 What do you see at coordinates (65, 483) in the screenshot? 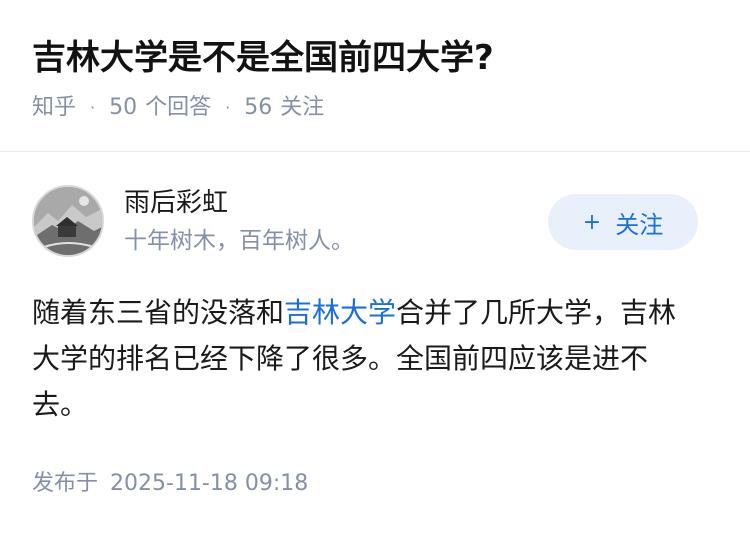
I see `published-label: 发布于` at bounding box center [65, 483].